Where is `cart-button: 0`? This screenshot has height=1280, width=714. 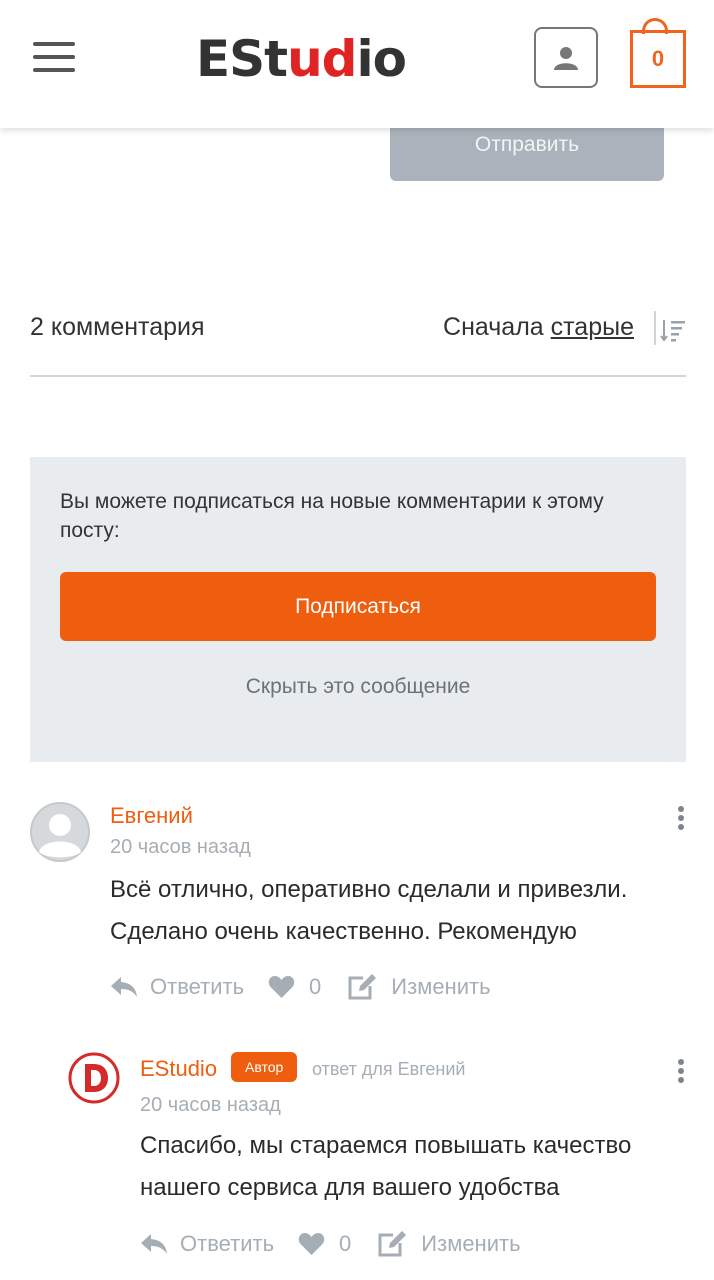 cart-button: 0 is located at coordinates (658, 59).